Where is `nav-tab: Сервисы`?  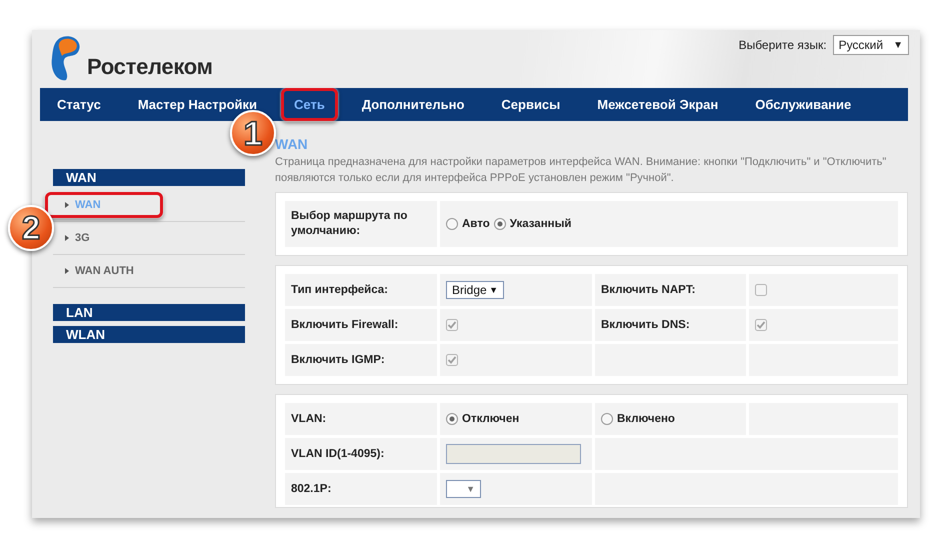
nav-tab: Сервисы is located at coordinates (531, 104).